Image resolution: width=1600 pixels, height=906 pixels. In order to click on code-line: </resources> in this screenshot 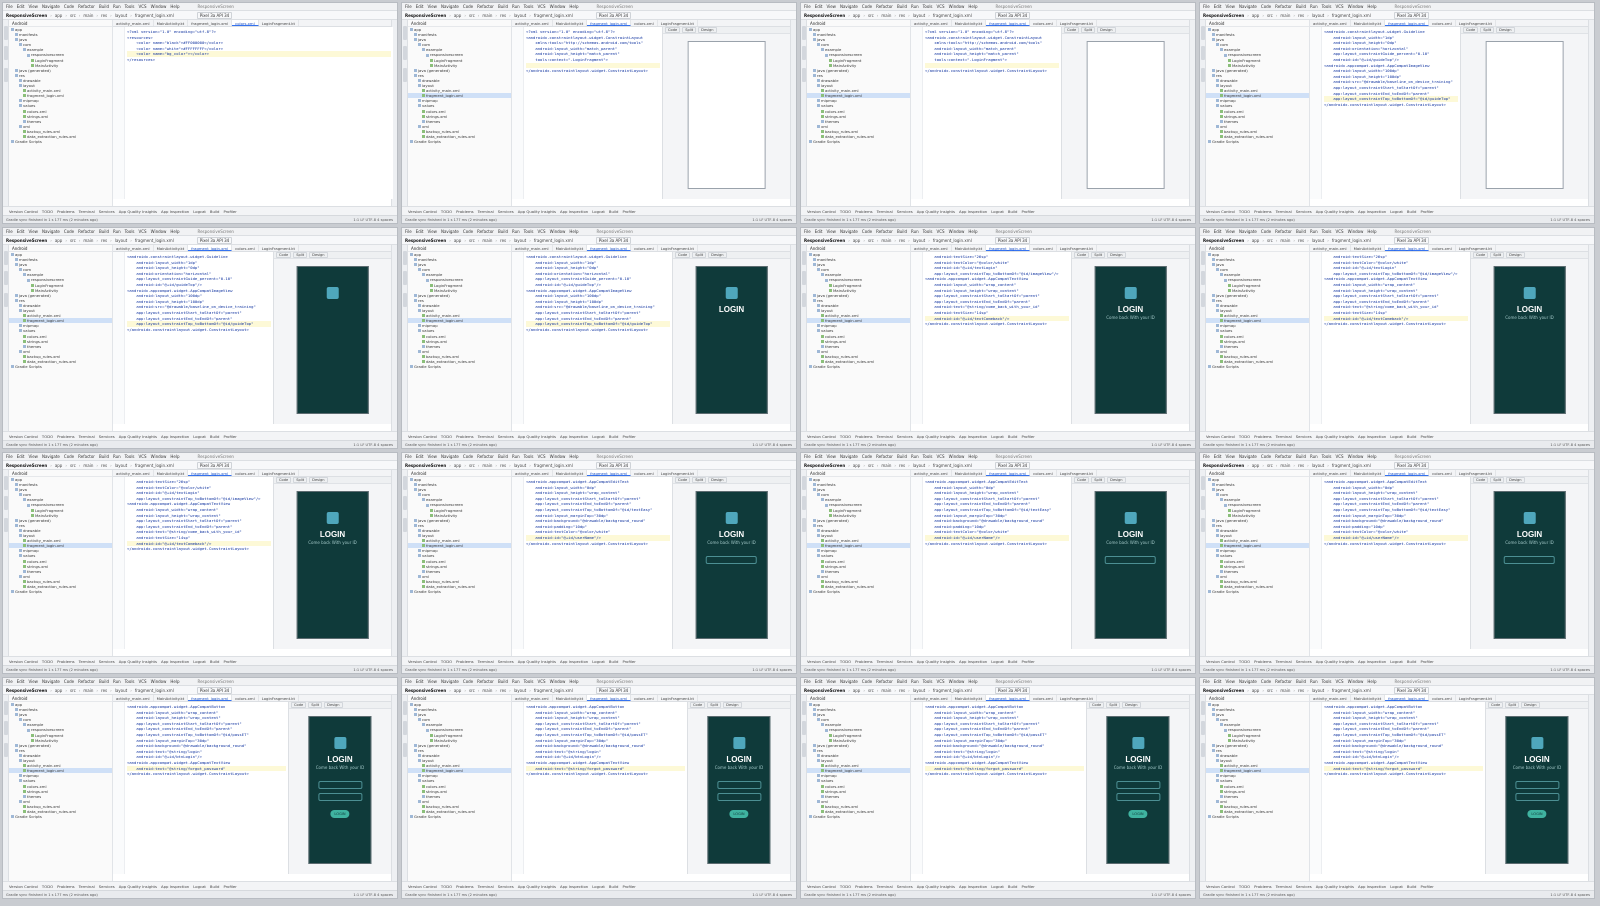, I will do `click(259, 60)`.